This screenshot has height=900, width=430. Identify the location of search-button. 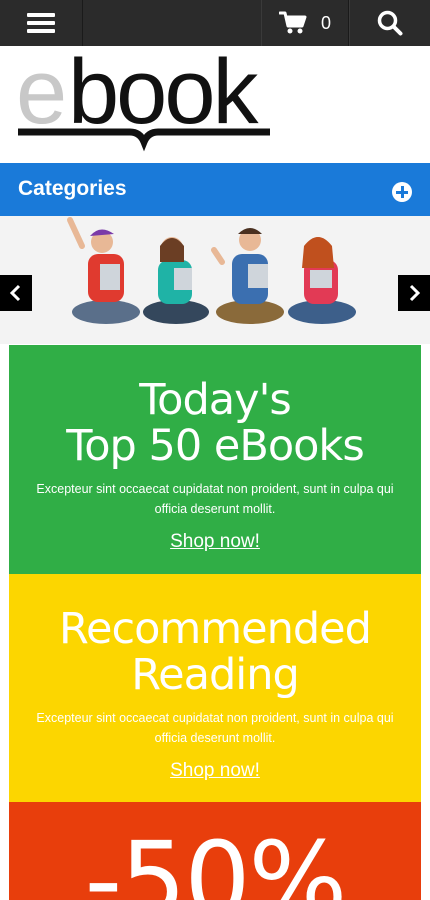
(389, 23).